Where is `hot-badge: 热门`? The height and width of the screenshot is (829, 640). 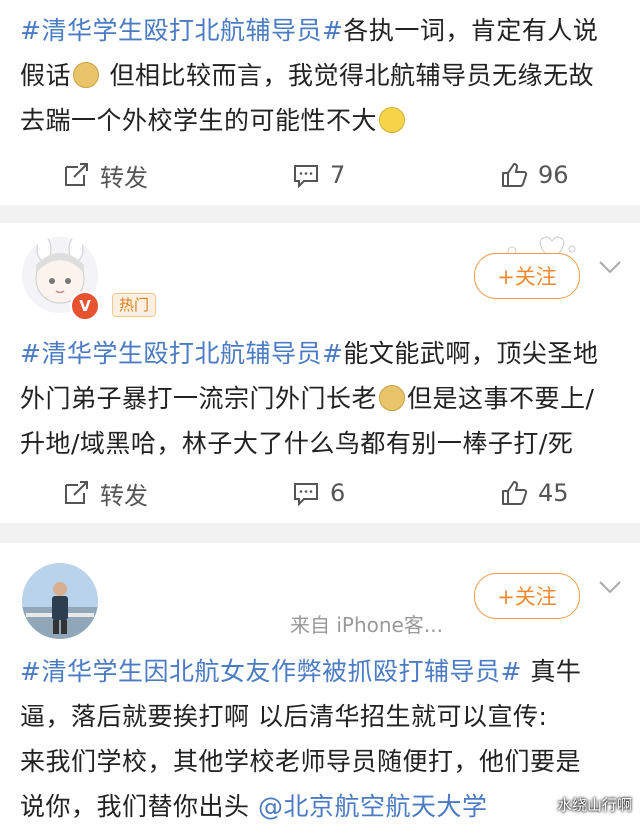 hot-badge: 热门 is located at coordinates (134, 305).